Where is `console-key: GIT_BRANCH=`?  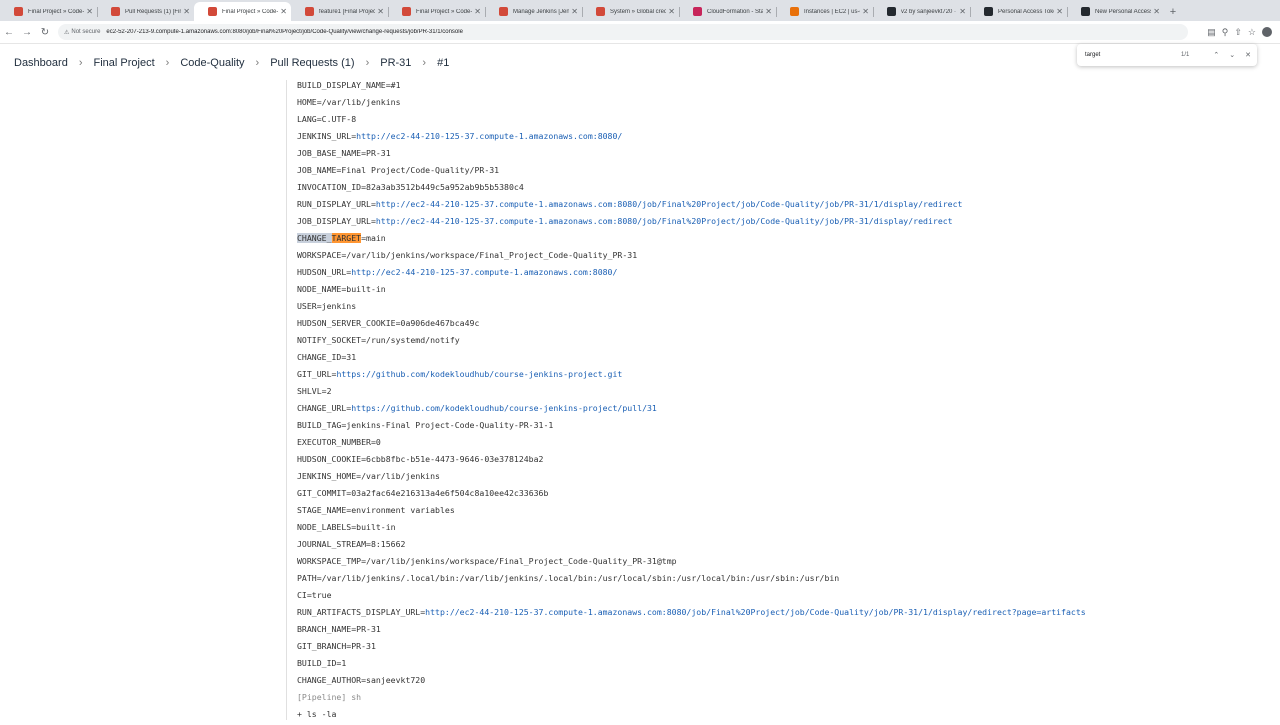
console-key: GIT_BRANCH= is located at coordinates (324, 646).